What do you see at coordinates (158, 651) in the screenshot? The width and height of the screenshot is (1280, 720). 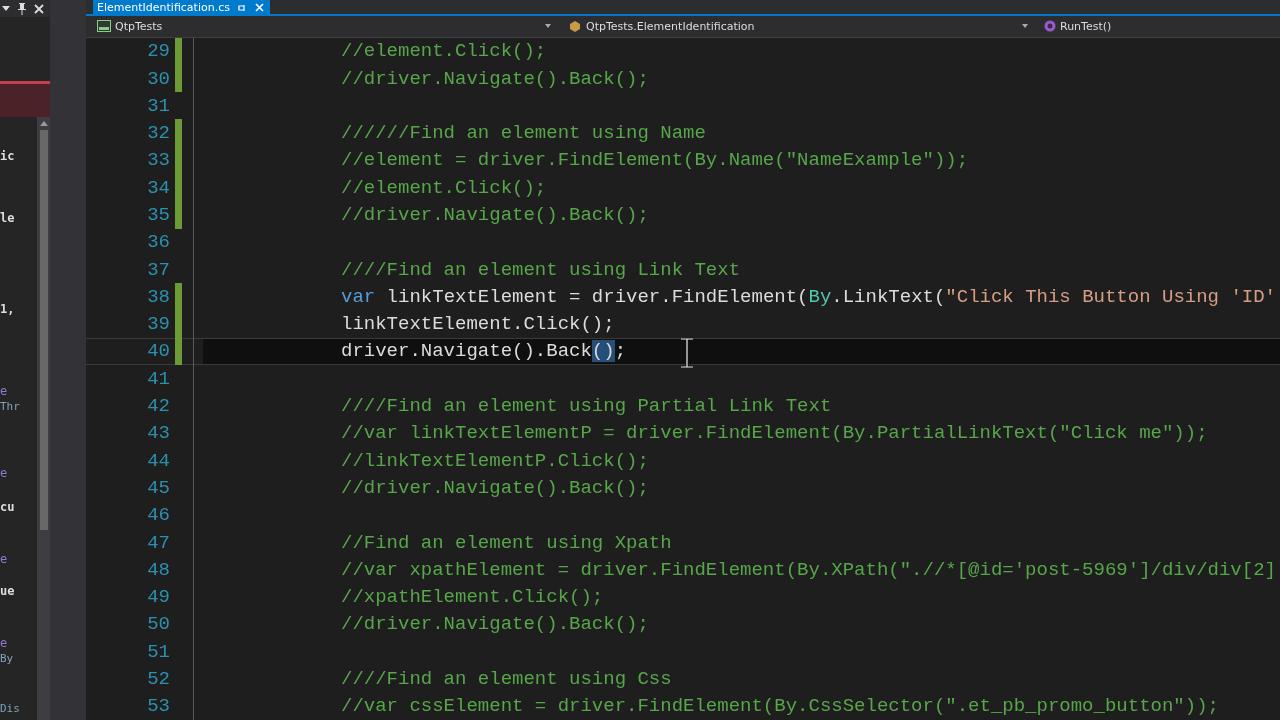 I see `line-number: 51` at bounding box center [158, 651].